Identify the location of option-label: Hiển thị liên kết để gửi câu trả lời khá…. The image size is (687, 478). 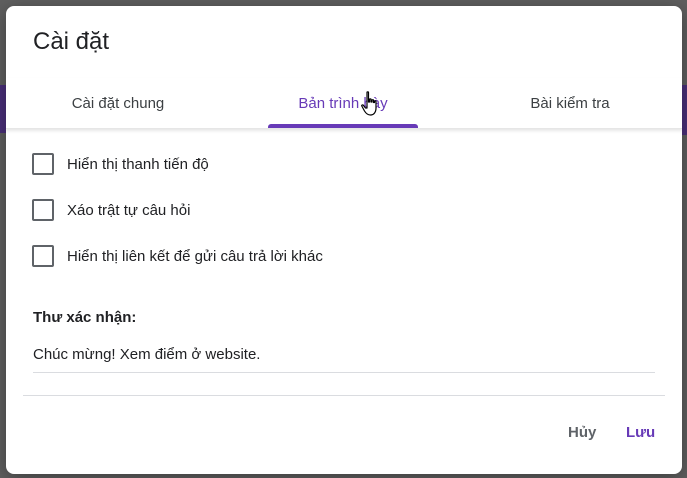
(195, 256).